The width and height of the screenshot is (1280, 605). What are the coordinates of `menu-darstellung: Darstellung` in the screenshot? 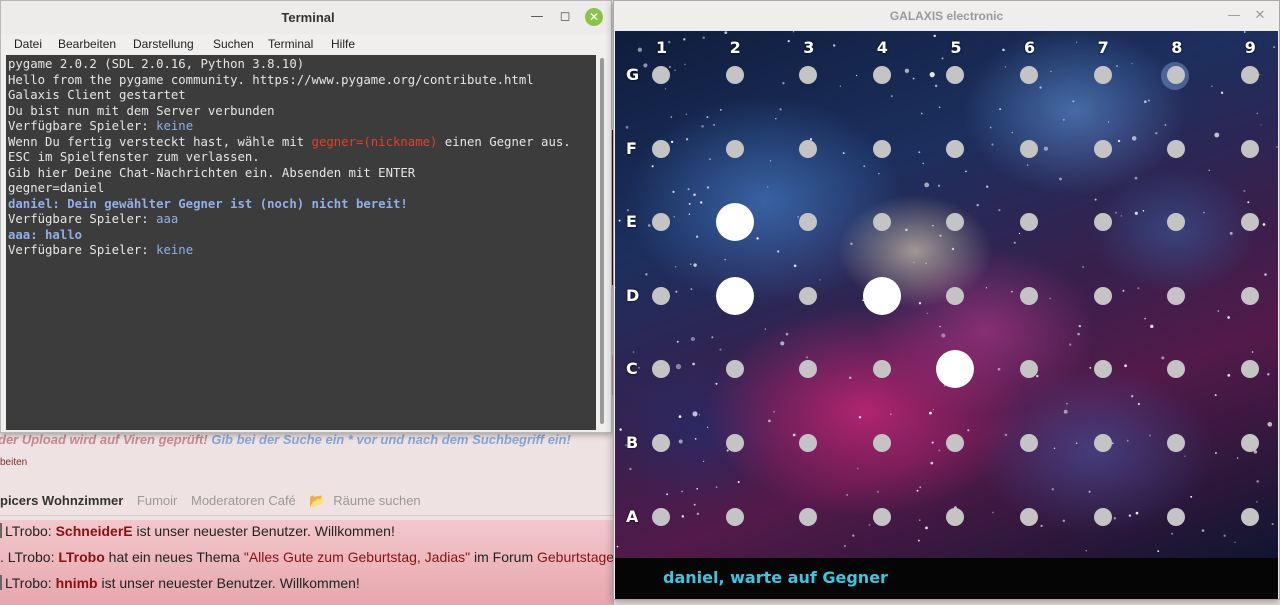 It's located at (163, 44).